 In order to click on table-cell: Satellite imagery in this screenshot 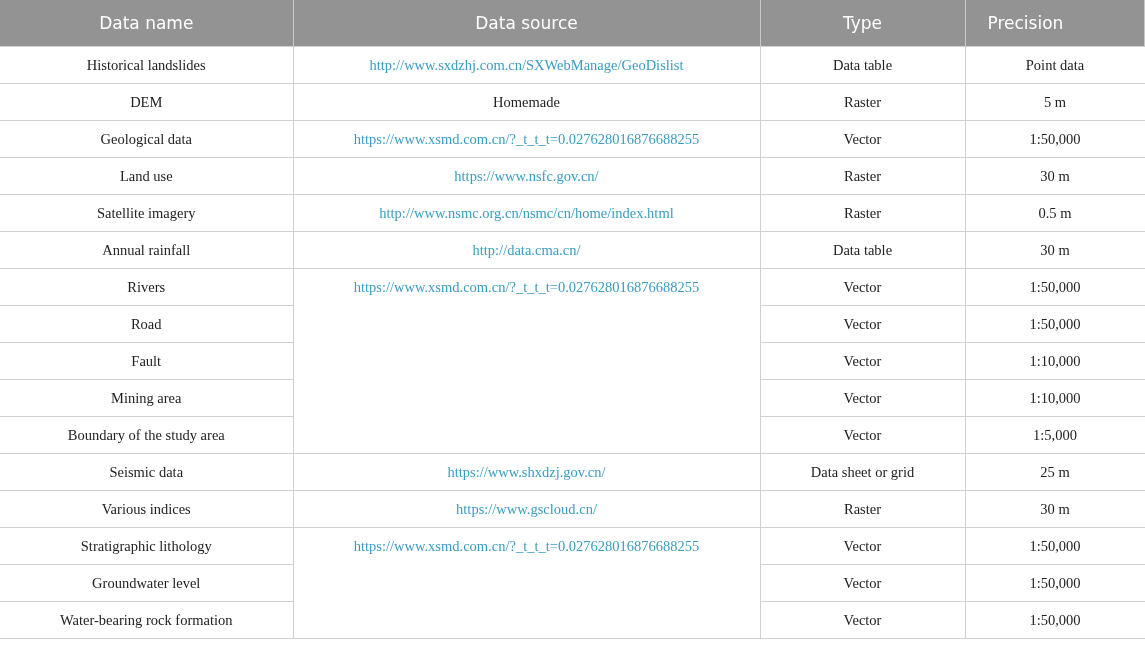, I will do `click(146, 213)`.